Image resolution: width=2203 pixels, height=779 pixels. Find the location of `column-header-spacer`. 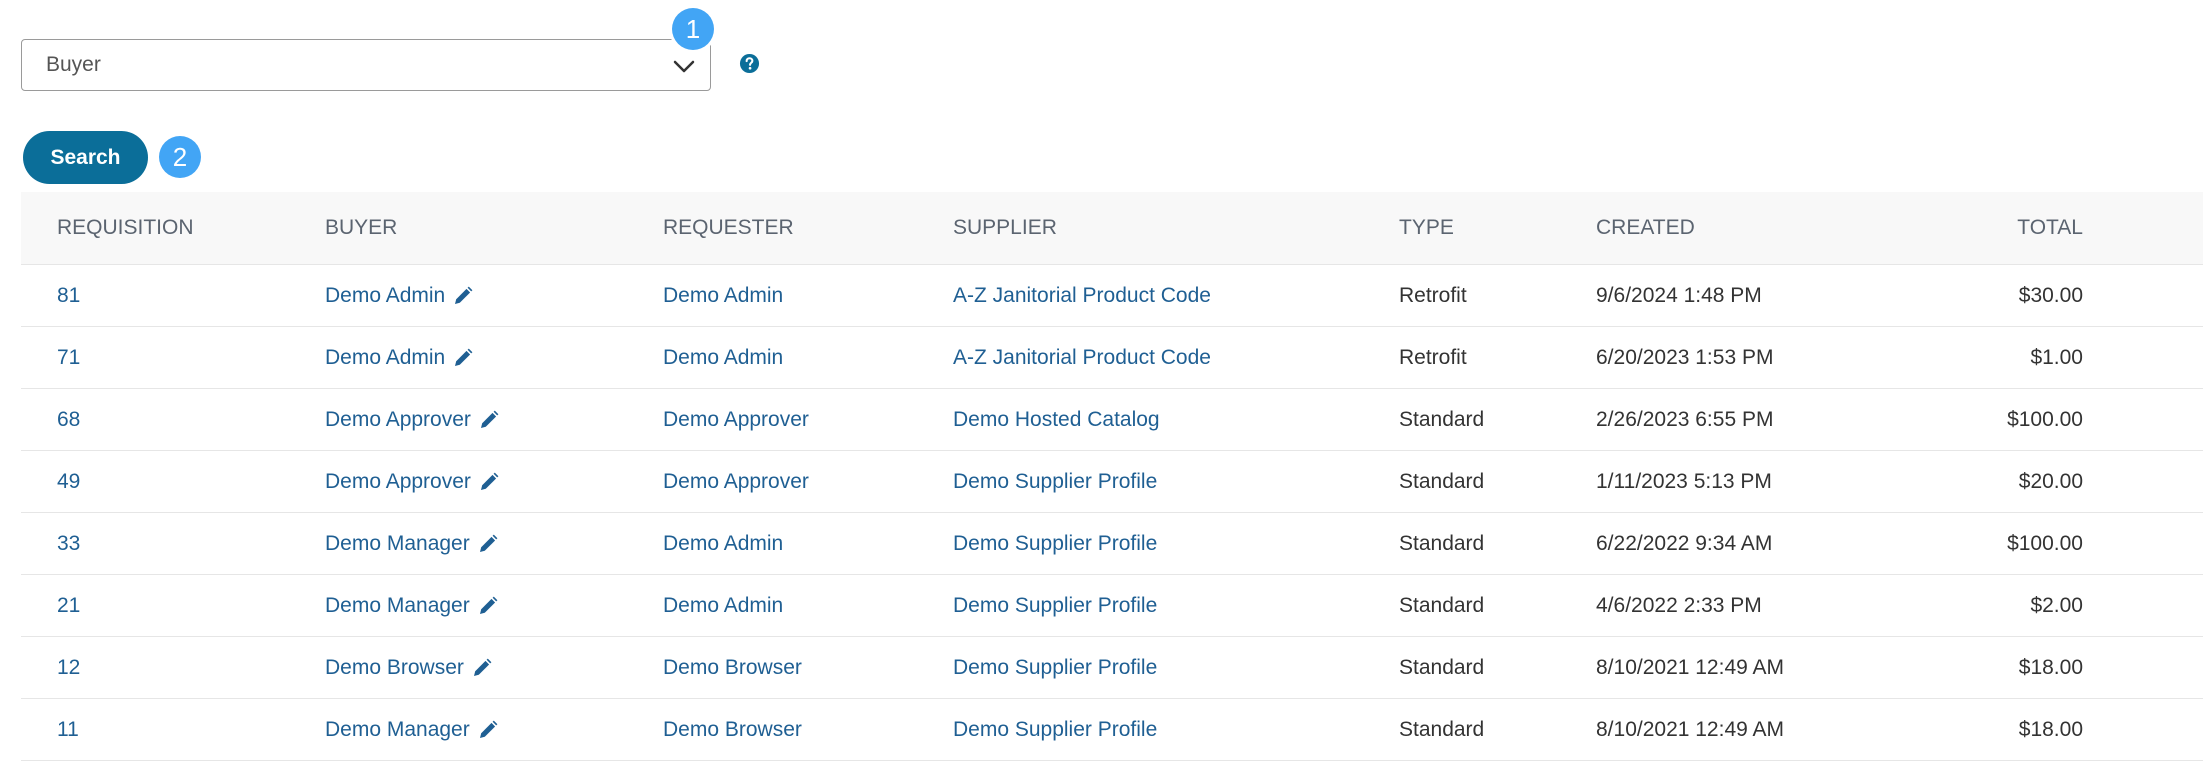

column-header-spacer is located at coordinates (2143, 228).